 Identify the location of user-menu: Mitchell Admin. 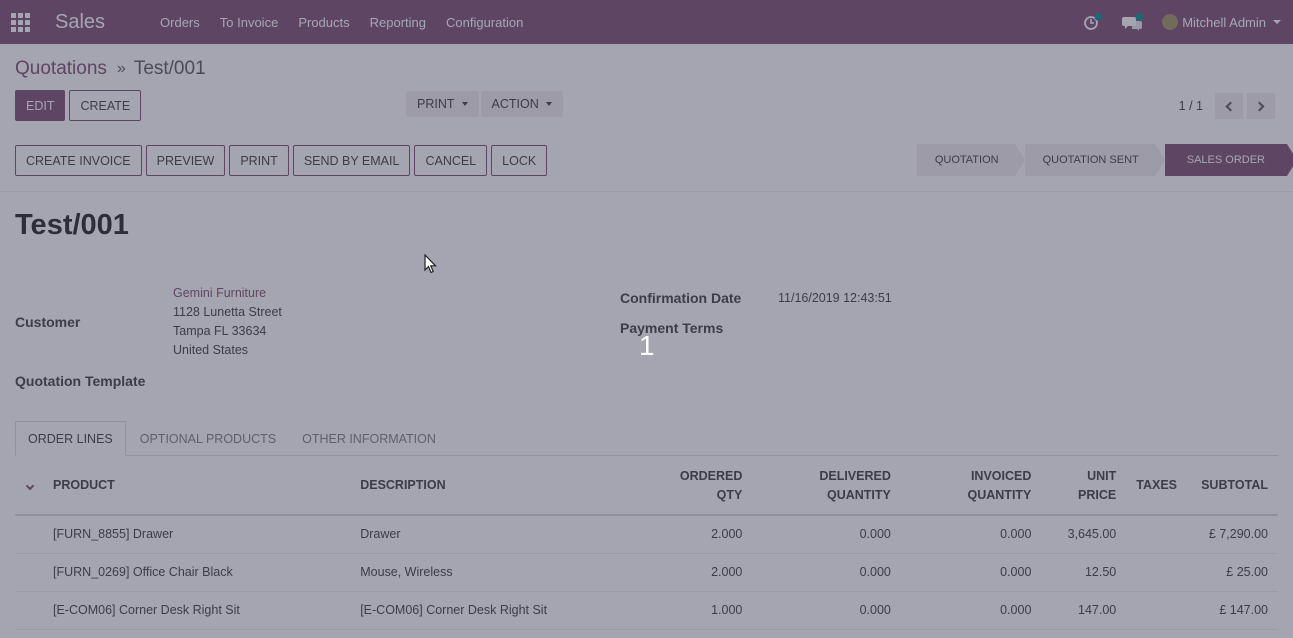
(1221, 22).